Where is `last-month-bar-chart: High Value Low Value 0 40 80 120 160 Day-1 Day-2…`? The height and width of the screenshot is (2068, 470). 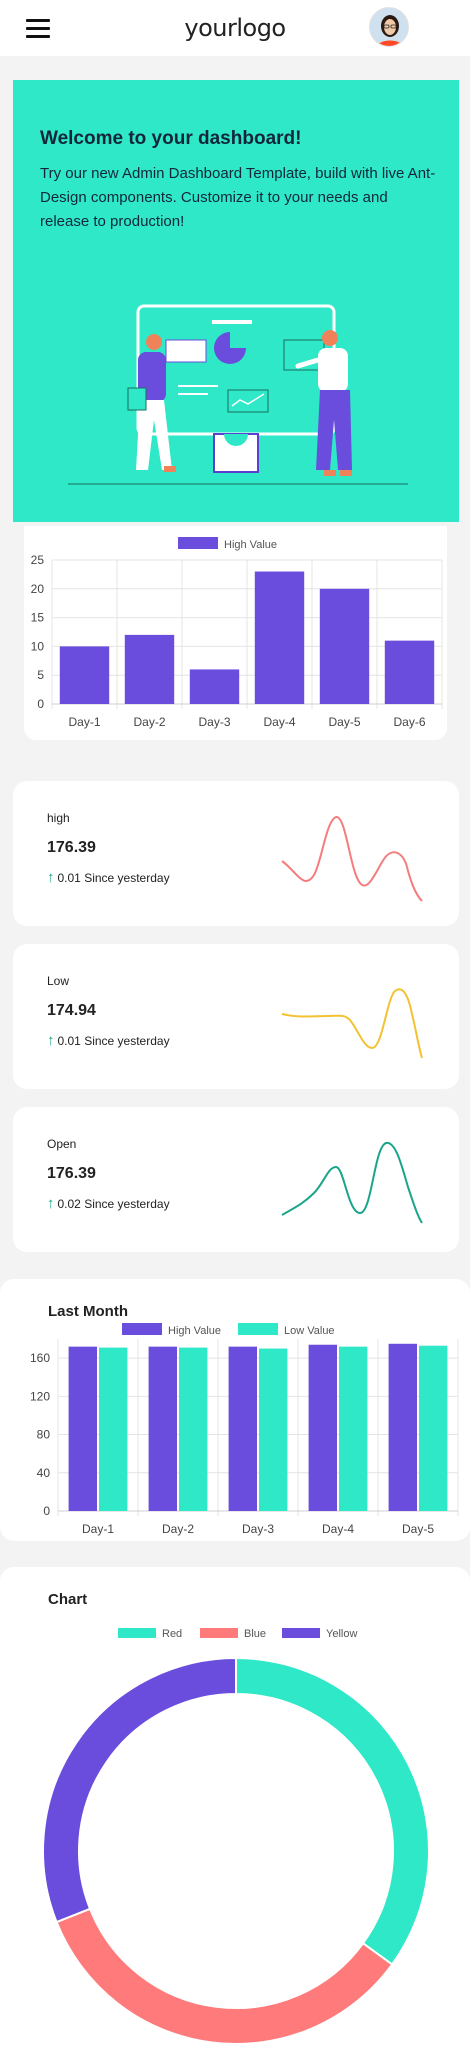
last-month-bar-chart: High Value Low Value 0 40 80 120 160 Day-1 Day-2… is located at coordinates (244, 1429).